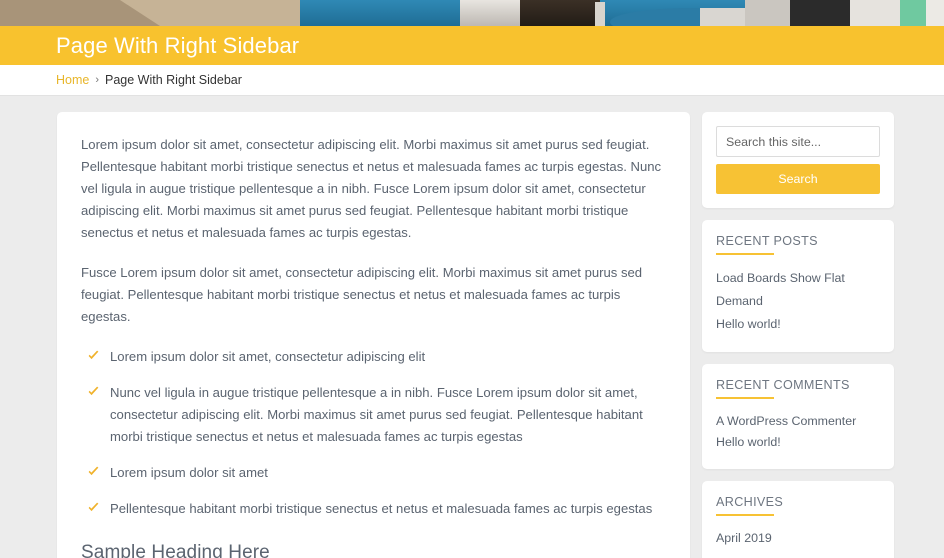 The image size is (944, 558). I want to click on list-item: Lorem ipsum dolor sit amet, so click(374, 473).